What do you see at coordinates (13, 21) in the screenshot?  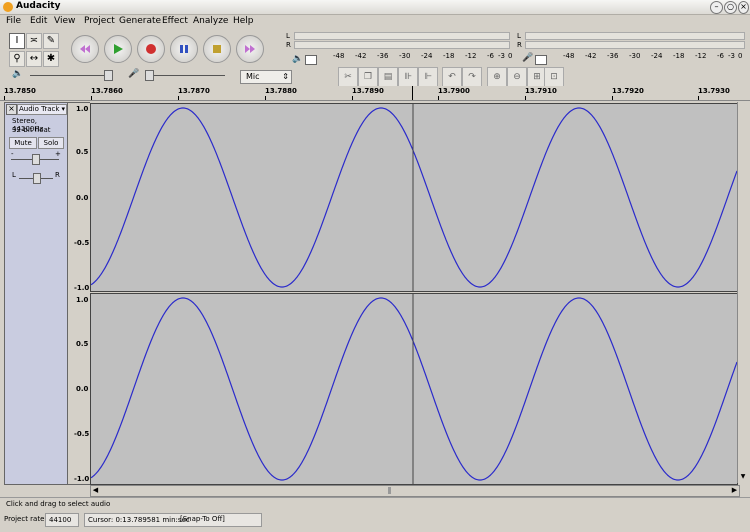 I see `menu-file: File` at bounding box center [13, 21].